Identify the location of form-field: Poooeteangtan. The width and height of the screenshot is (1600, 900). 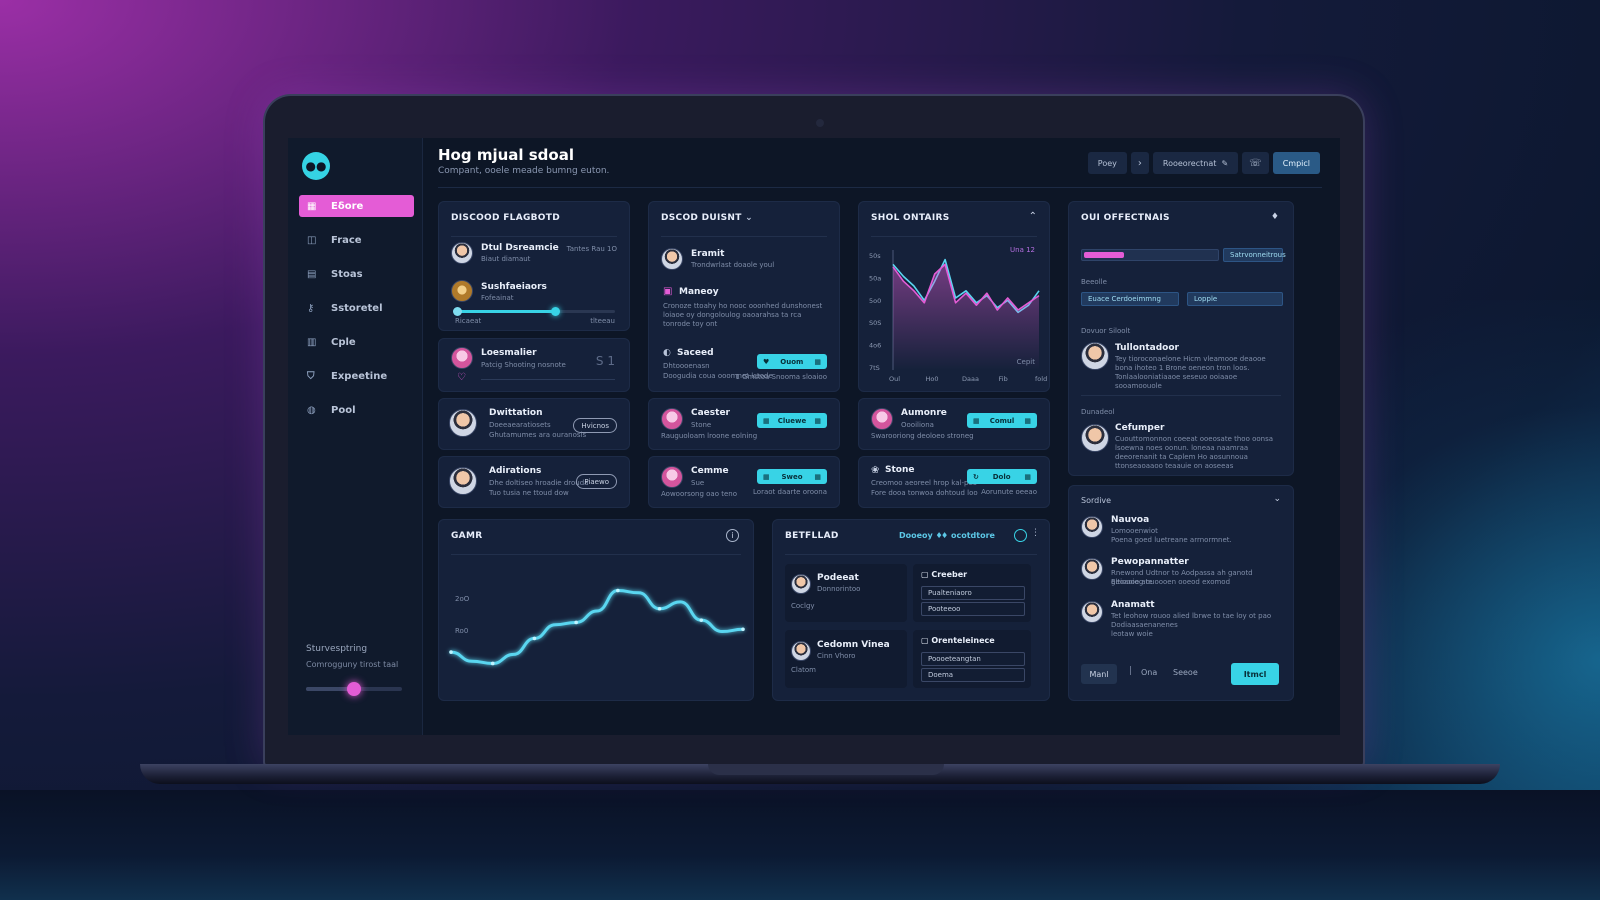
(973, 659).